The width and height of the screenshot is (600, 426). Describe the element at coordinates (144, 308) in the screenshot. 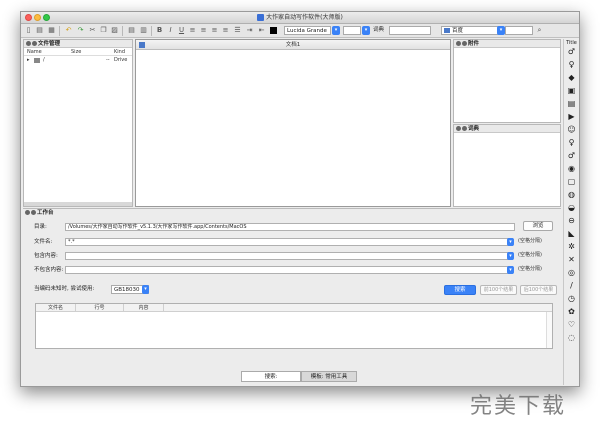

I see `column-content: 内容` at that location.